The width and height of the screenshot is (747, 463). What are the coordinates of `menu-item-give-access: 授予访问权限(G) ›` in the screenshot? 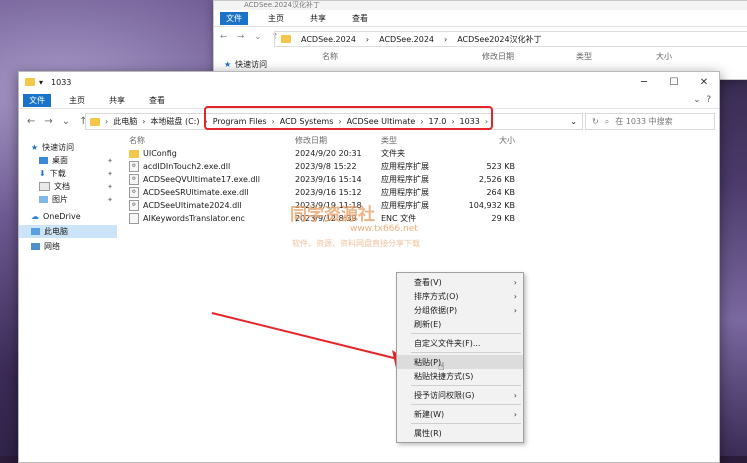 It's located at (460, 395).